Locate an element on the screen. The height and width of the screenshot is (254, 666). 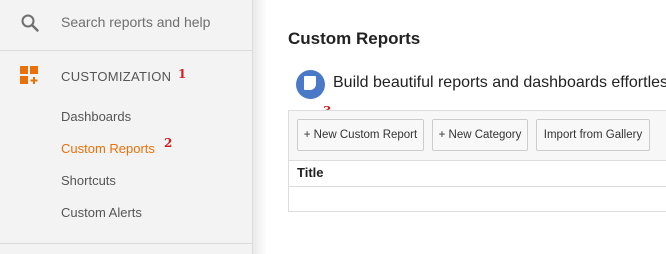
document-icon is located at coordinates (310, 83).